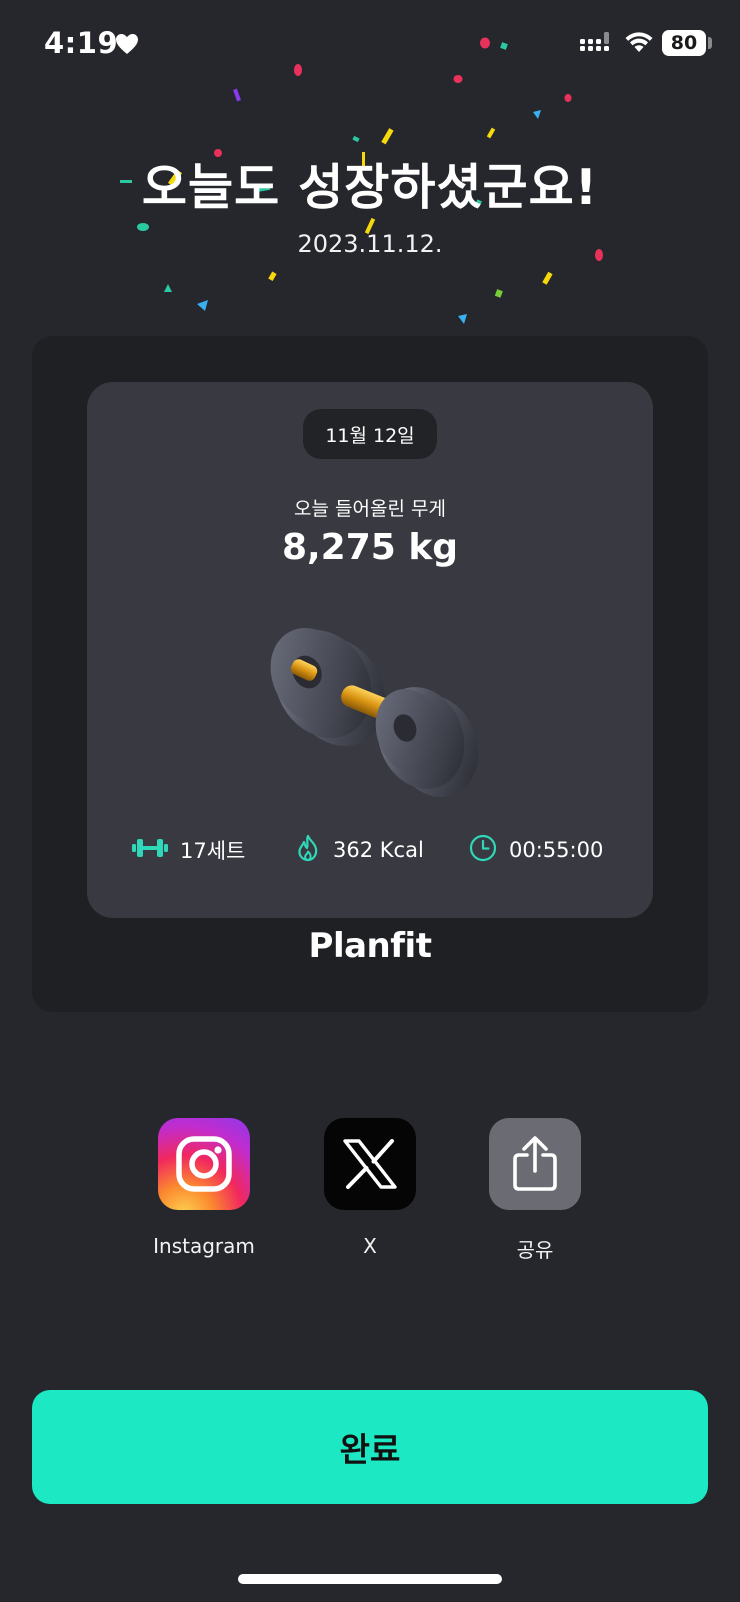  What do you see at coordinates (81, 43) in the screenshot?
I see `status-time: 4:19` at bounding box center [81, 43].